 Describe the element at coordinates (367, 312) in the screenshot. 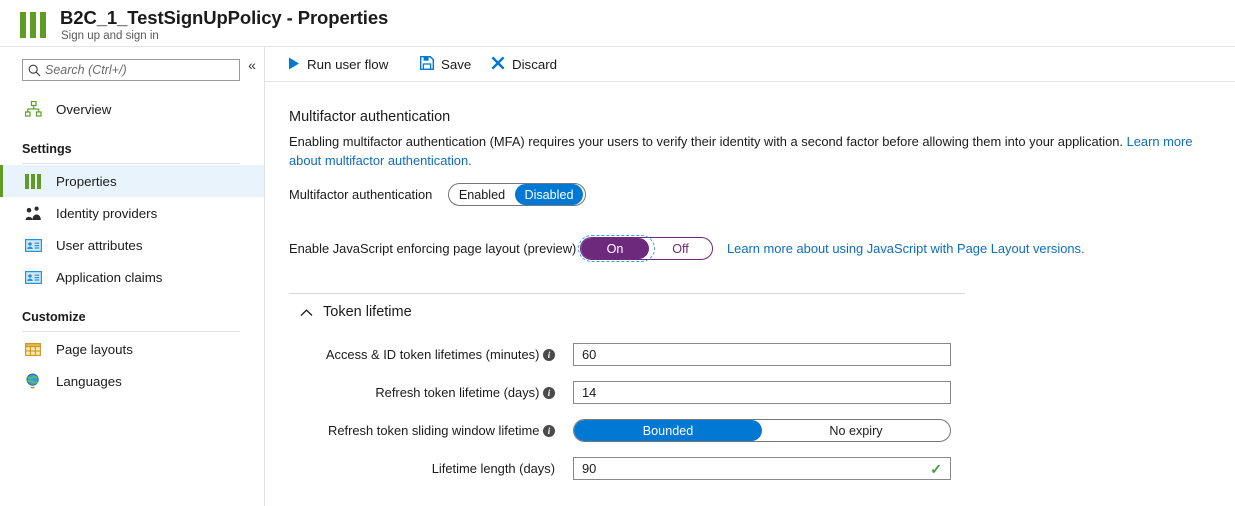

I see `token-lifetime-section-title: Token lifetime` at that location.